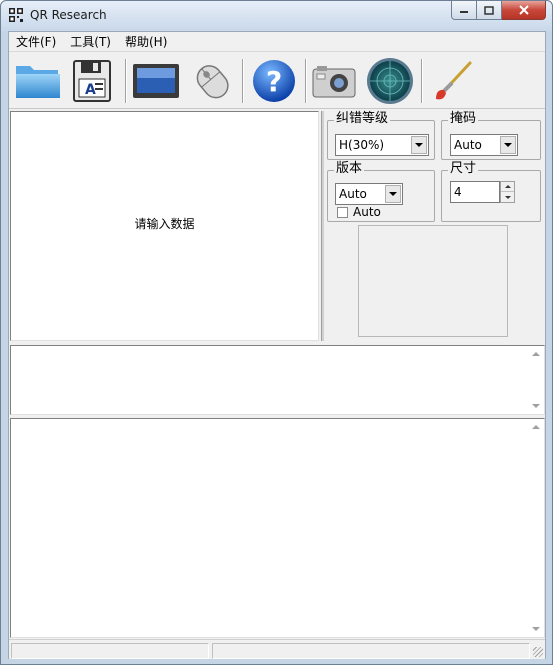 The width and height of the screenshot is (553, 665). I want to click on minimize-icon, so click(464, 12).